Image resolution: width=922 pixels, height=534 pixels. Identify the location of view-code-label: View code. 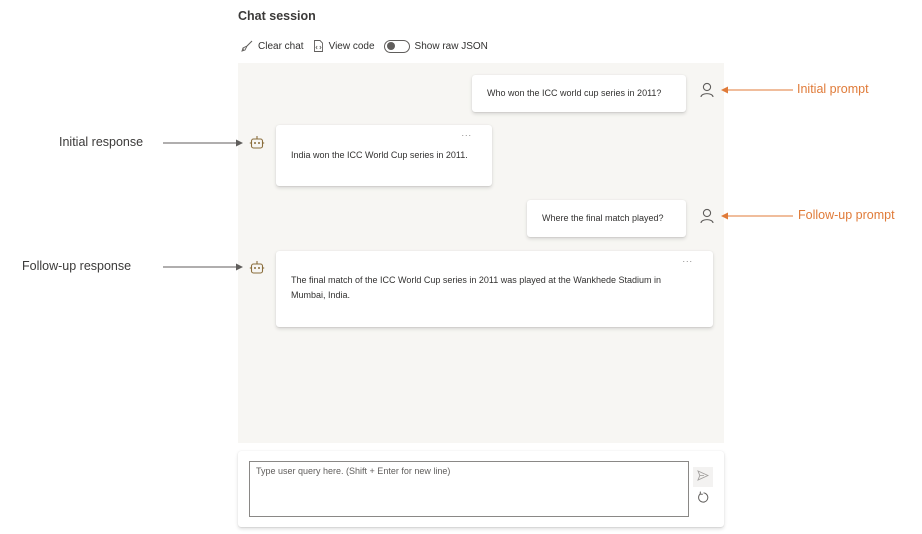
(351, 46).